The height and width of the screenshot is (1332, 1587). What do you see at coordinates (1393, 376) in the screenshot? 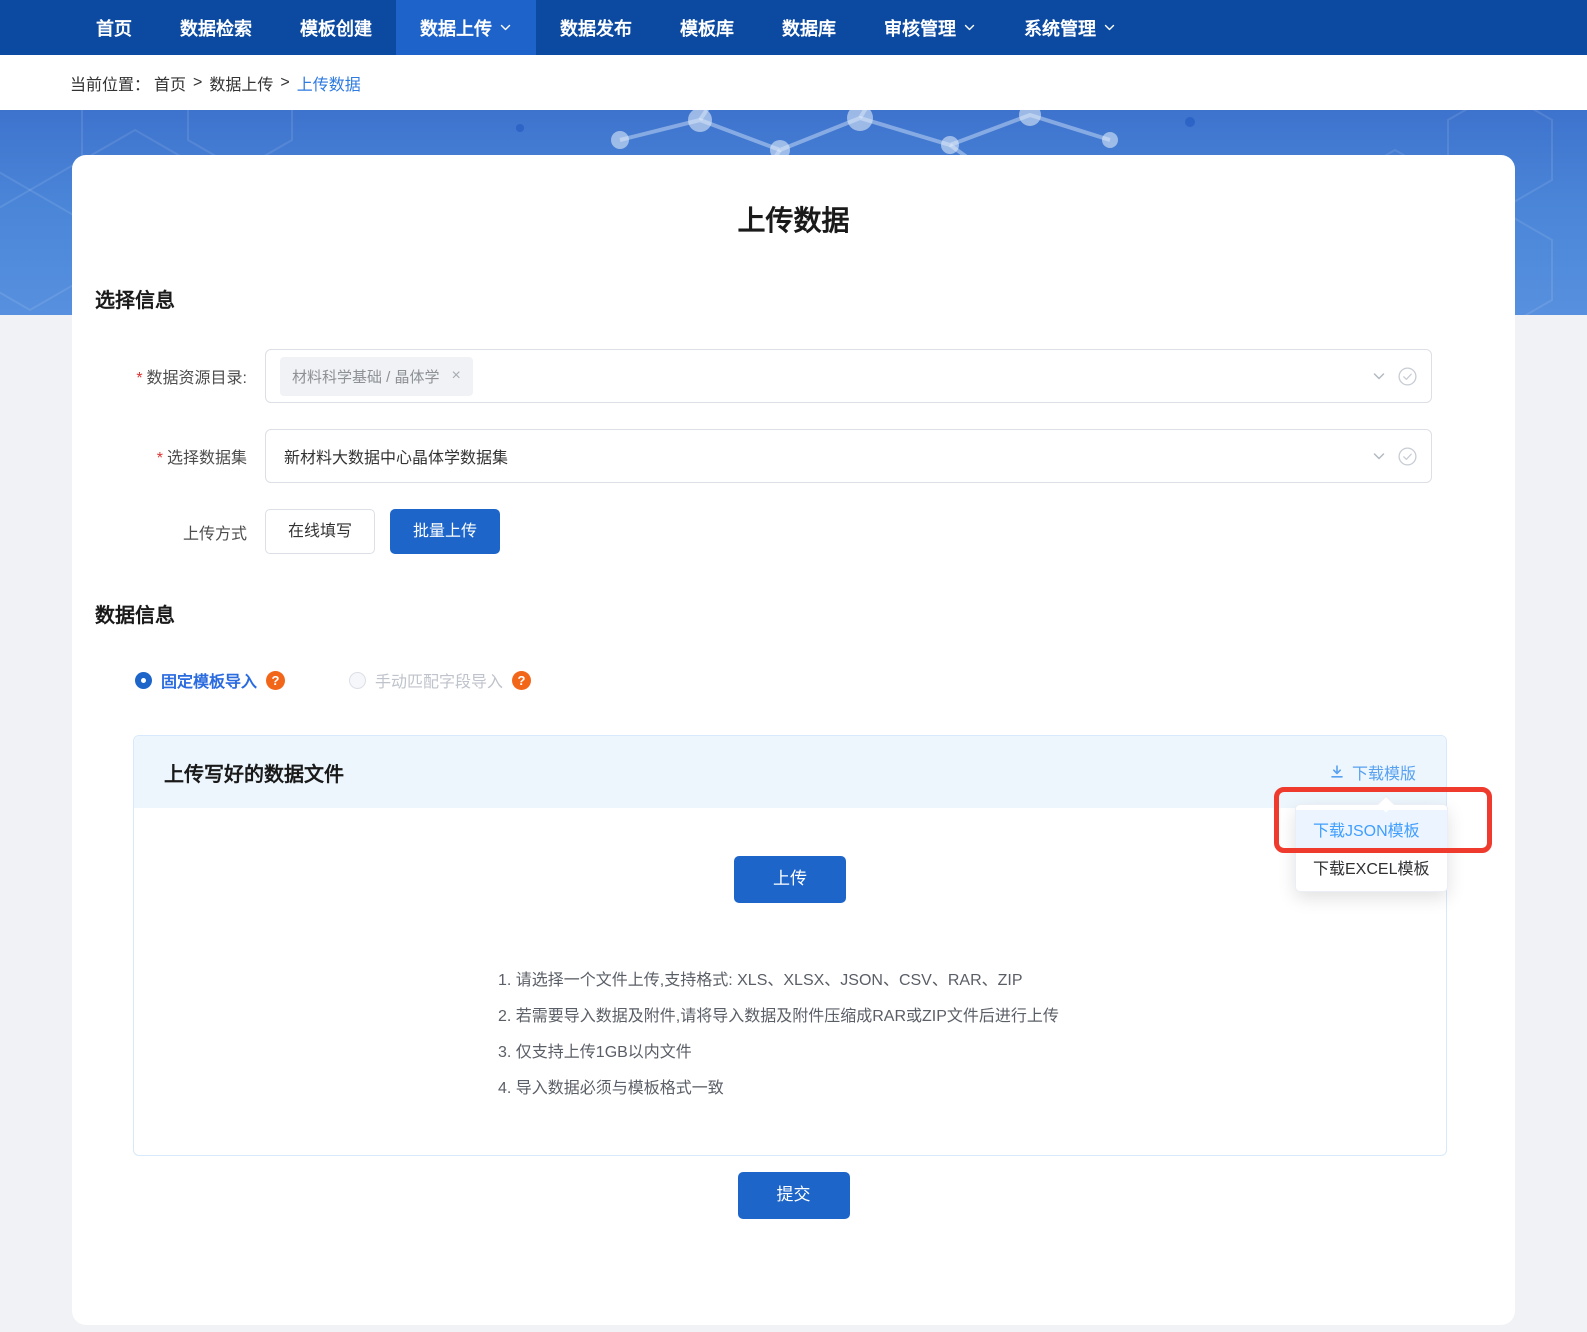
I see `catalog-select-icons` at bounding box center [1393, 376].